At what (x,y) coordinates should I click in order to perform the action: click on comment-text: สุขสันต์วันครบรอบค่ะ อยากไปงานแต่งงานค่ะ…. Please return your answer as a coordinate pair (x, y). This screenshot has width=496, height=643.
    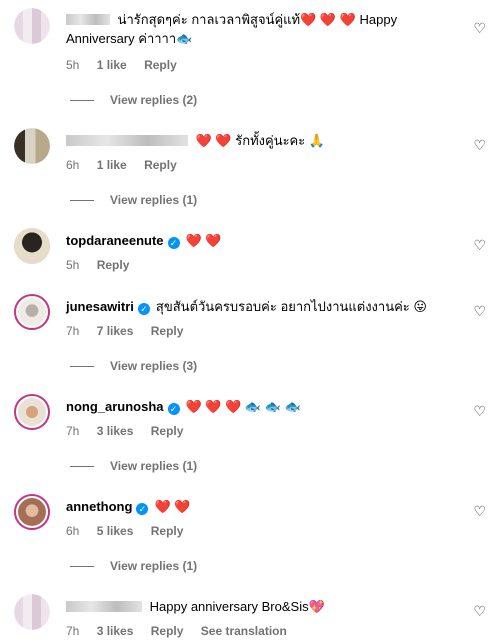
    Looking at the image, I should click on (291, 306).